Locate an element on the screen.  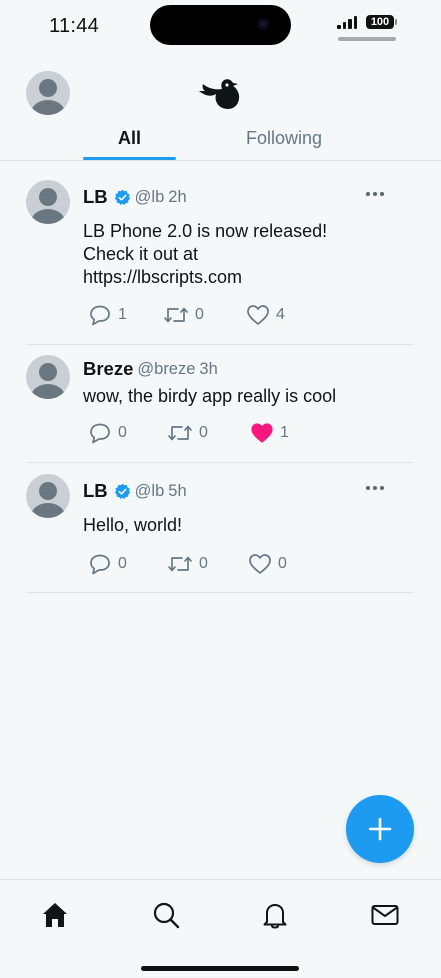
post-text: Hello, world! is located at coordinates (132, 525).